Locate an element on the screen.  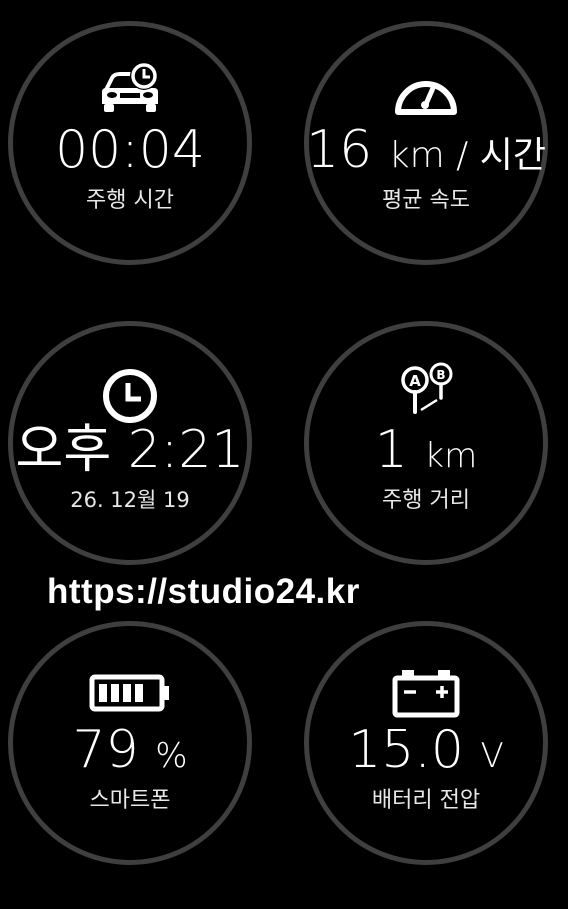
distance-value: 1 km is located at coordinates (418, 450).